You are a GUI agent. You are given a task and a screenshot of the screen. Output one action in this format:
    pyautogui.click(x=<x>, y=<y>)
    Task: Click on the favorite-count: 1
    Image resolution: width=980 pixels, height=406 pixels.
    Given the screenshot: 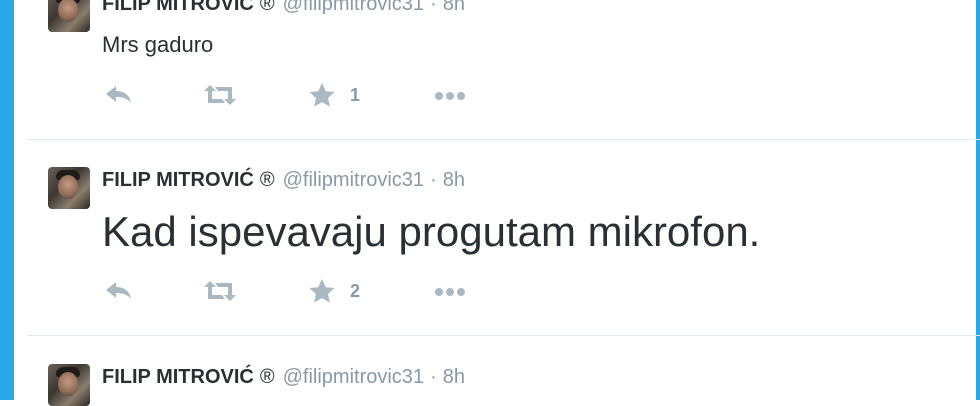 What is the action you would take?
    pyautogui.click(x=355, y=95)
    